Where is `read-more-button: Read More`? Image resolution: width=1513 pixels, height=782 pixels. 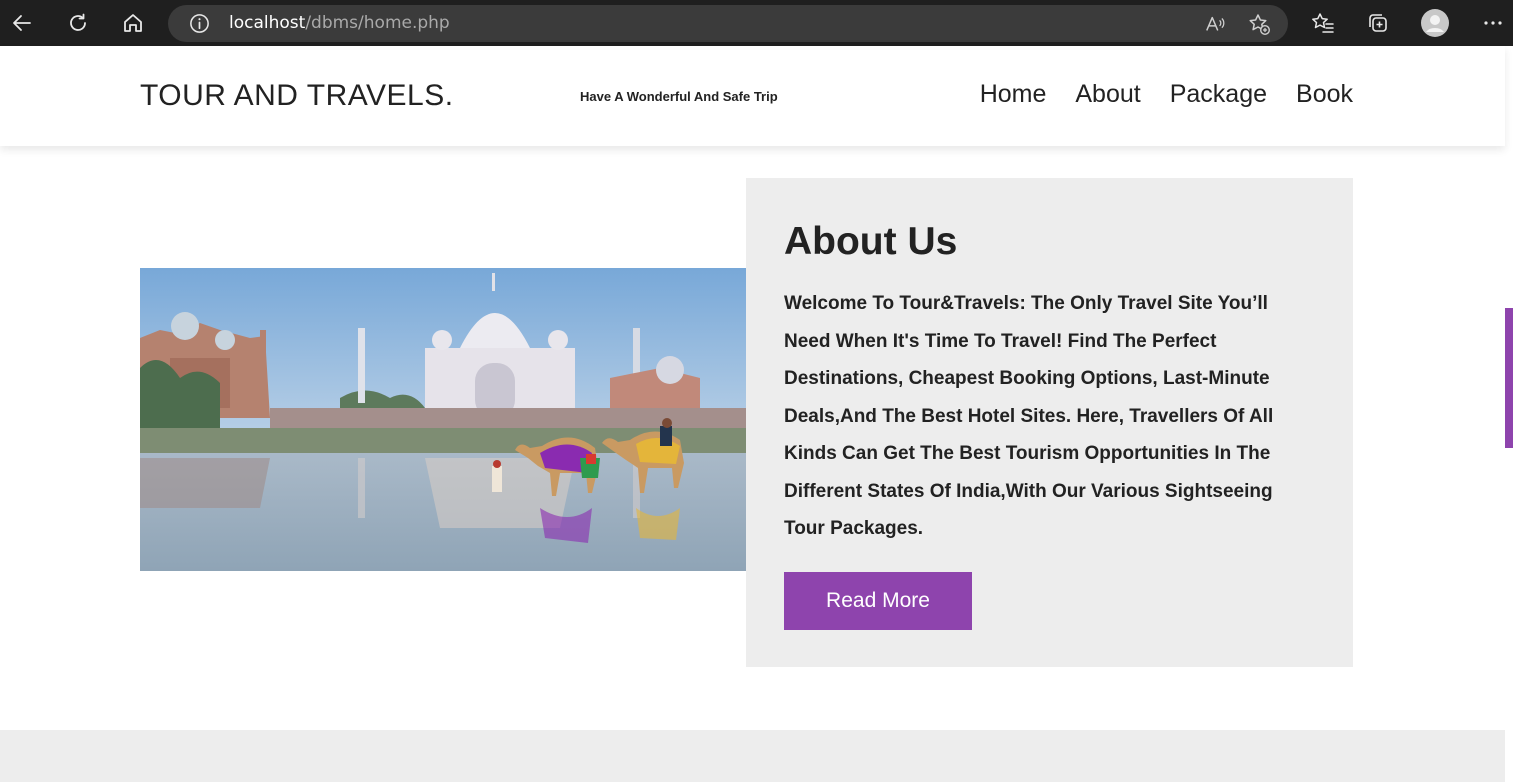
read-more-button: Read More is located at coordinates (878, 601).